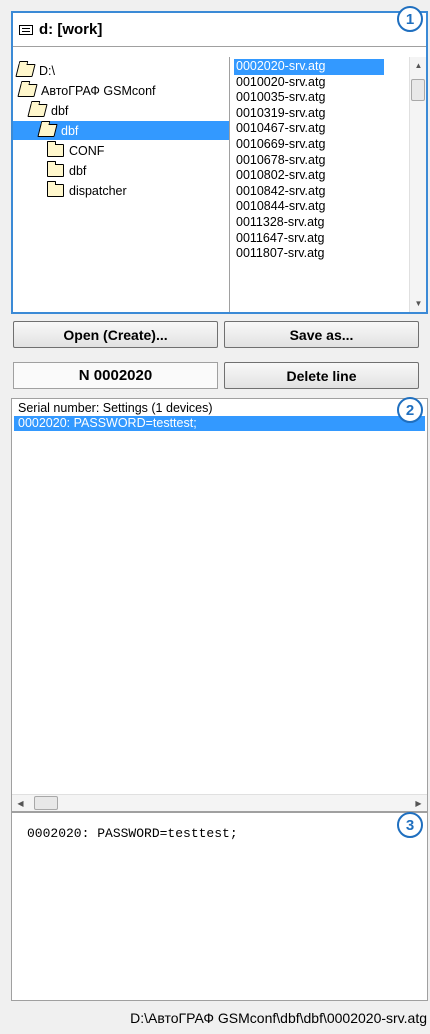 Image resolution: width=430 pixels, height=1034 pixels. What do you see at coordinates (115, 408) in the screenshot?
I see `settings-header: Serial number: Settings (1 devices)` at bounding box center [115, 408].